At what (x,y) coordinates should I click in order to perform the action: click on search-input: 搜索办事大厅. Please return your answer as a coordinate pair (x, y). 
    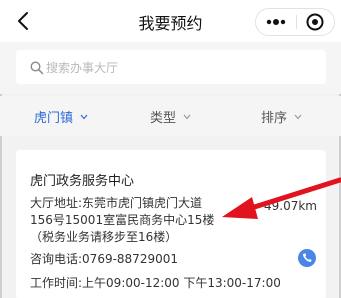
    Looking at the image, I should click on (171, 67).